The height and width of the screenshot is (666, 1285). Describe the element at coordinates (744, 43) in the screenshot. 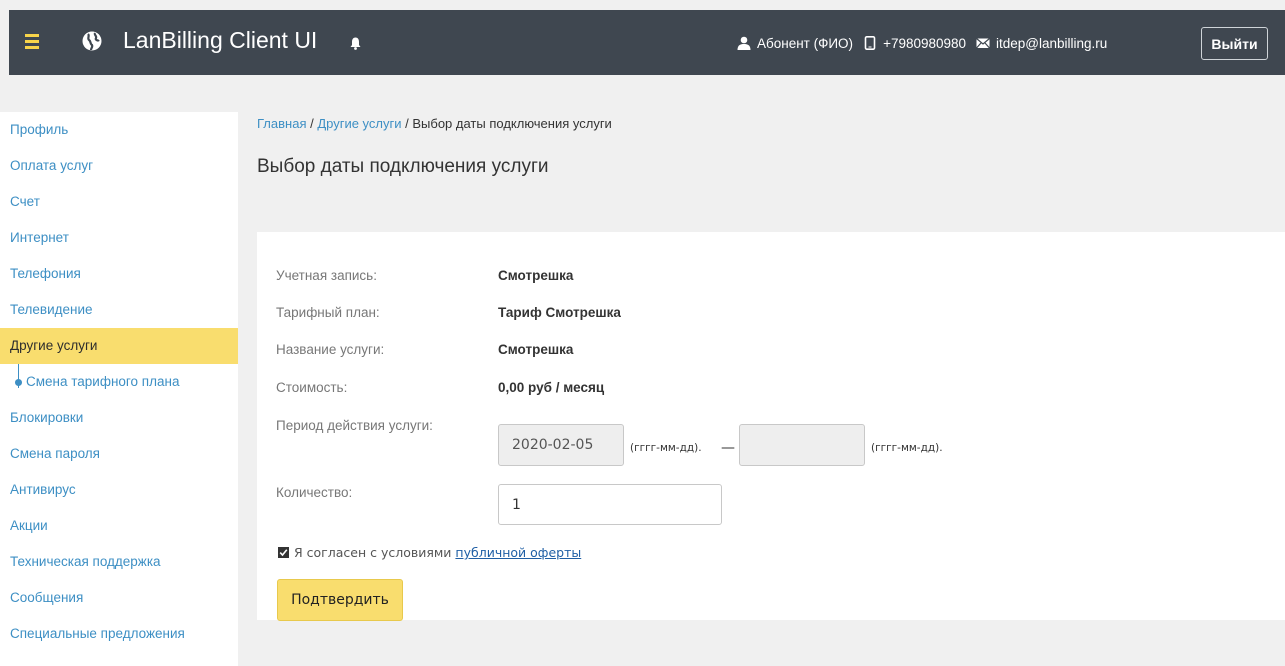

I see `user-icon` at that location.